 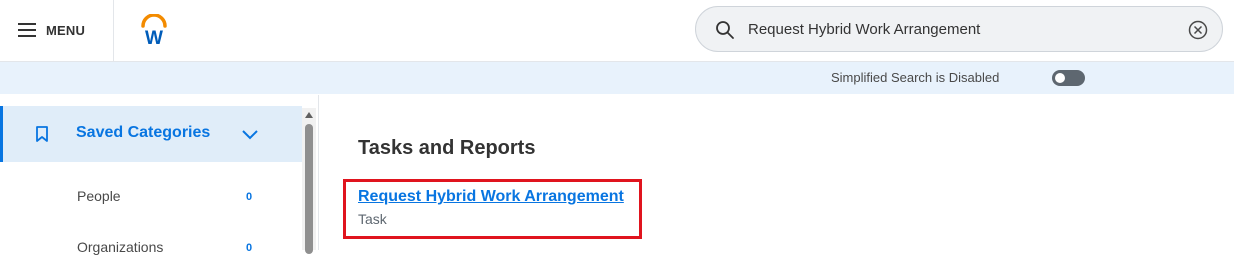 What do you see at coordinates (120, 247) in the screenshot?
I see `category-name: Organizations` at bounding box center [120, 247].